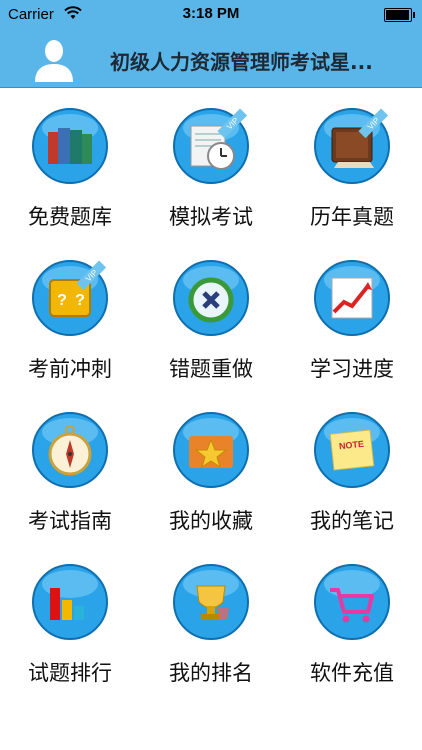 The height and width of the screenshot is (750, 422). I want to click on menu-item-label: 免费题库, so click(70, 217).